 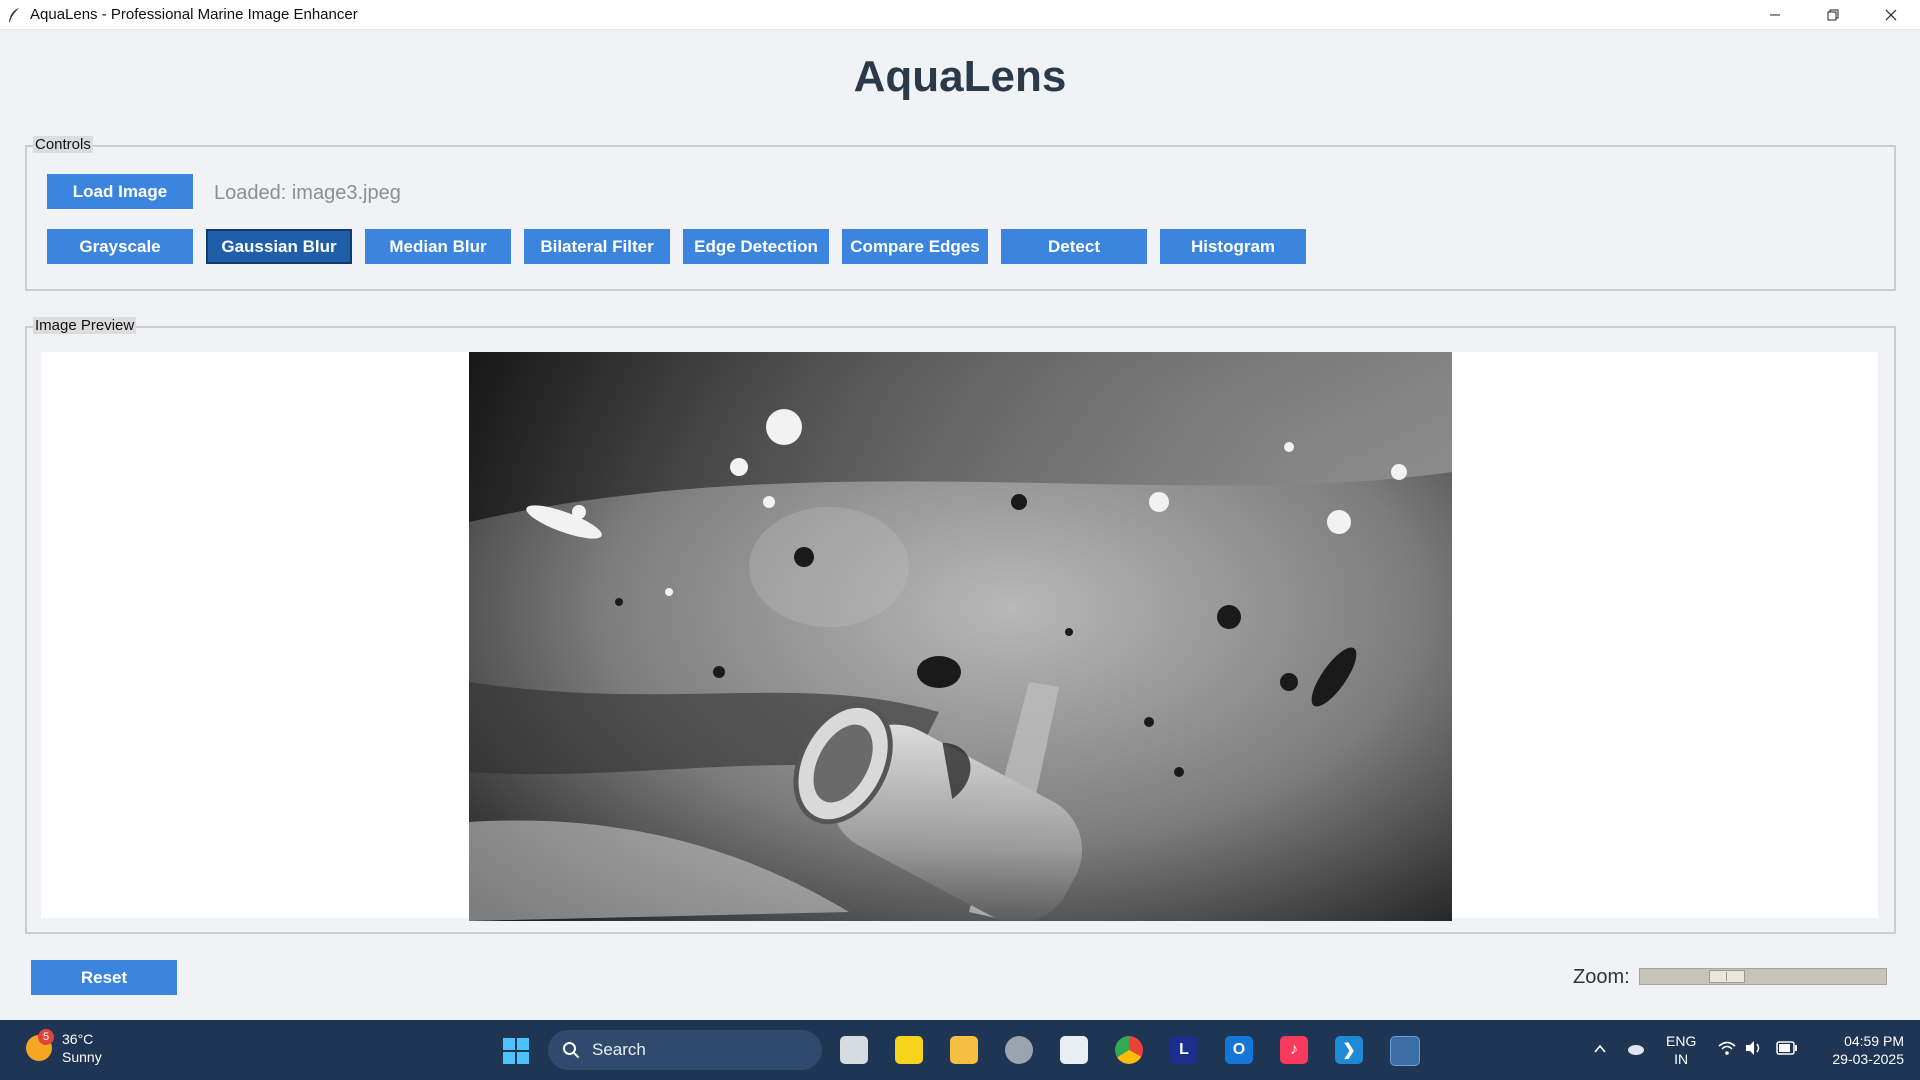 I want to click on search-placeholder: Search, so click(x=619, y=1049).